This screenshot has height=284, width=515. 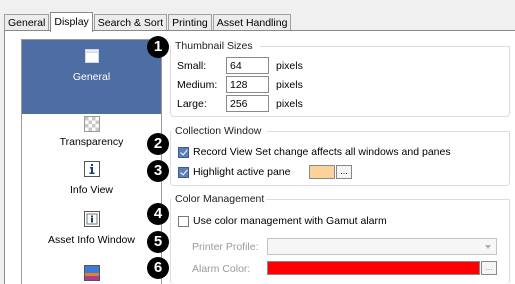 What do you see at coordinates (91, 240) in the screenshot?
I see `sidebar-item-label: Asset Info Window` at bounding box center [91, 240].